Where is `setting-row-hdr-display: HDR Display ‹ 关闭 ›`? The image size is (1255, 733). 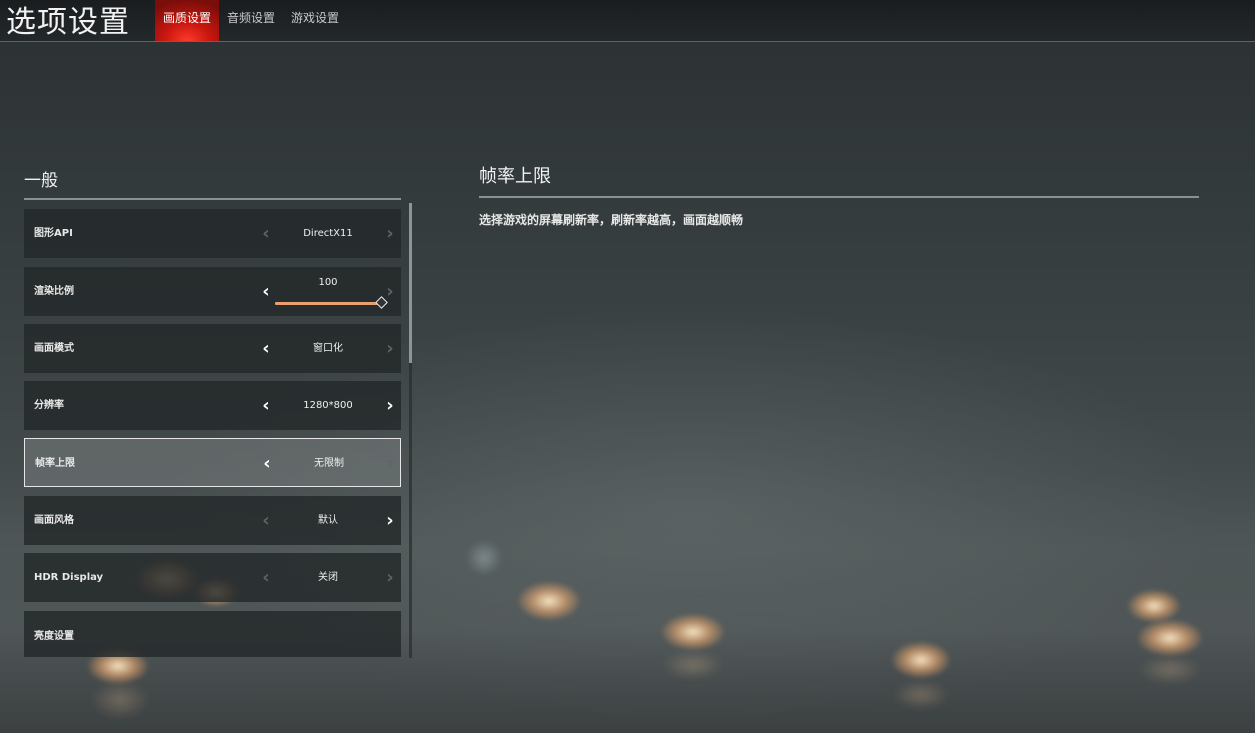
setting-row-hdr-display: HDR Display ‹ 关闭 › is located at coordinates (212, 577).